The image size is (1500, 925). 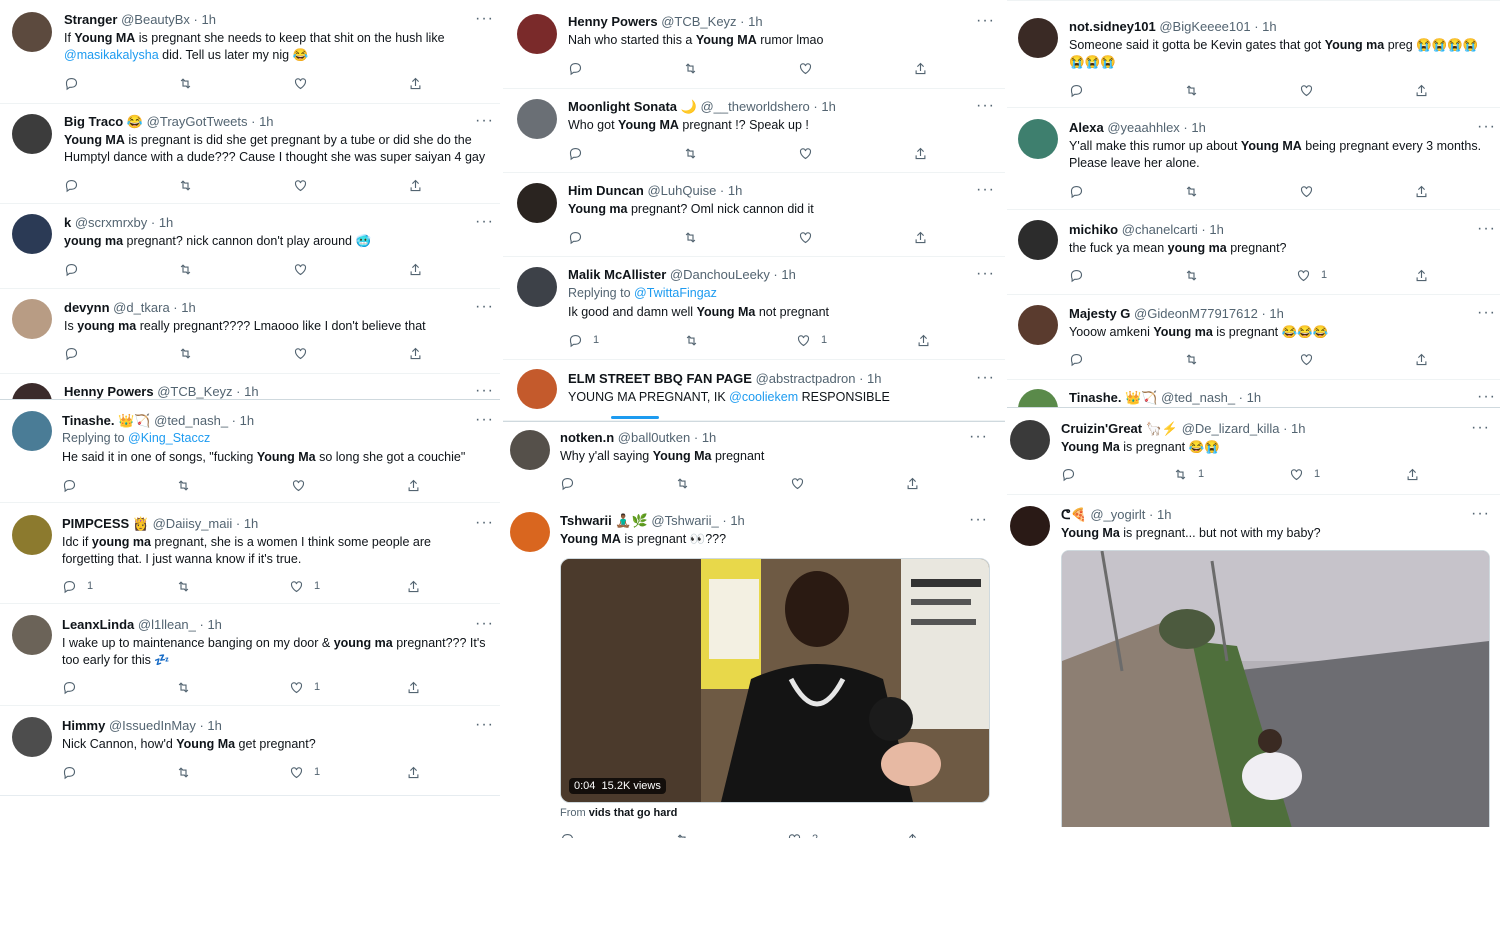 What do you see at coordinates (180, 624) in the screenshot?
I see `handle-time: @l1llean_ · 1h` at bounding box center [180, 624].